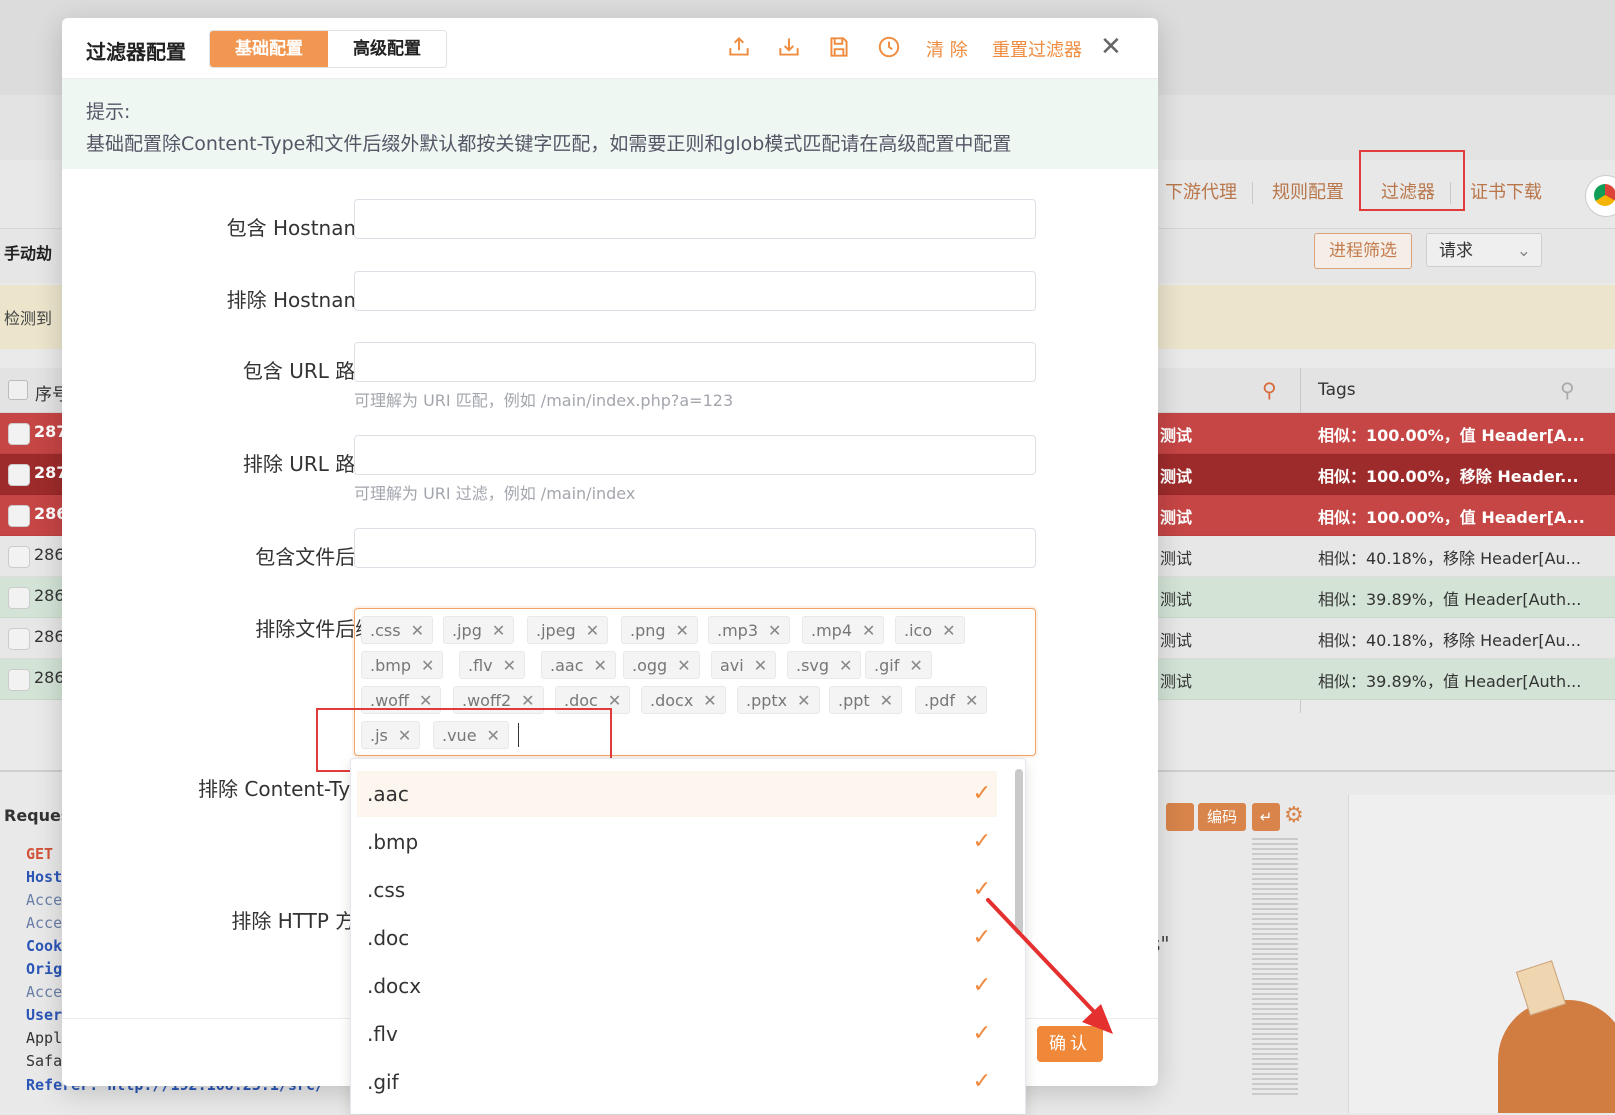 This screenshot has height=1115, width=1615. What do you see at coordinates (44, 969) in the screenshot?
I see `code-line: Orig` at bounding box center [44, 969].